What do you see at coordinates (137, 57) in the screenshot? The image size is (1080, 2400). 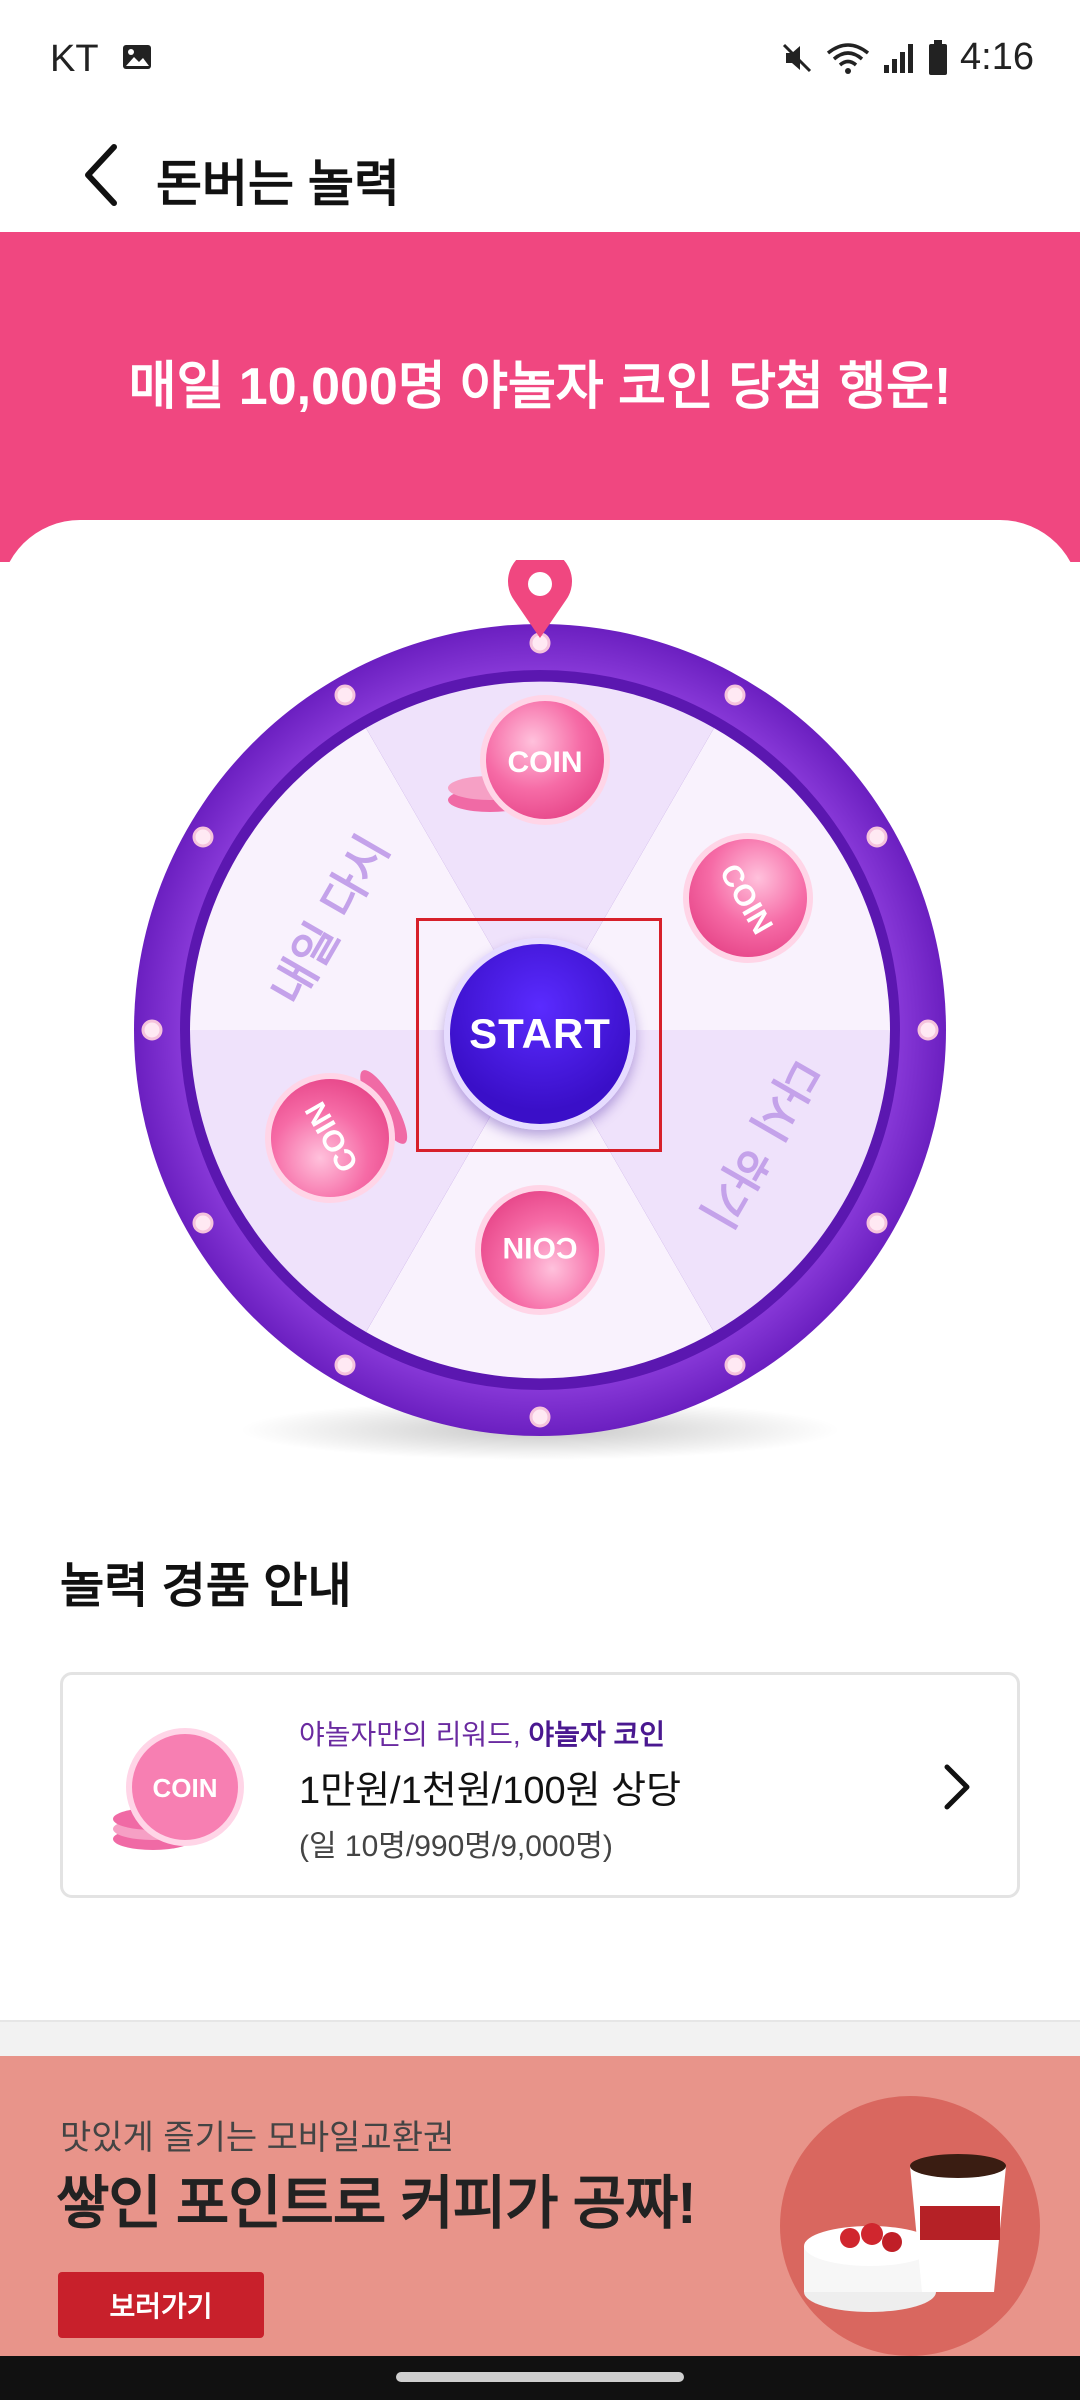 I see `image-notification-icon` at bounding box center [137, 57].